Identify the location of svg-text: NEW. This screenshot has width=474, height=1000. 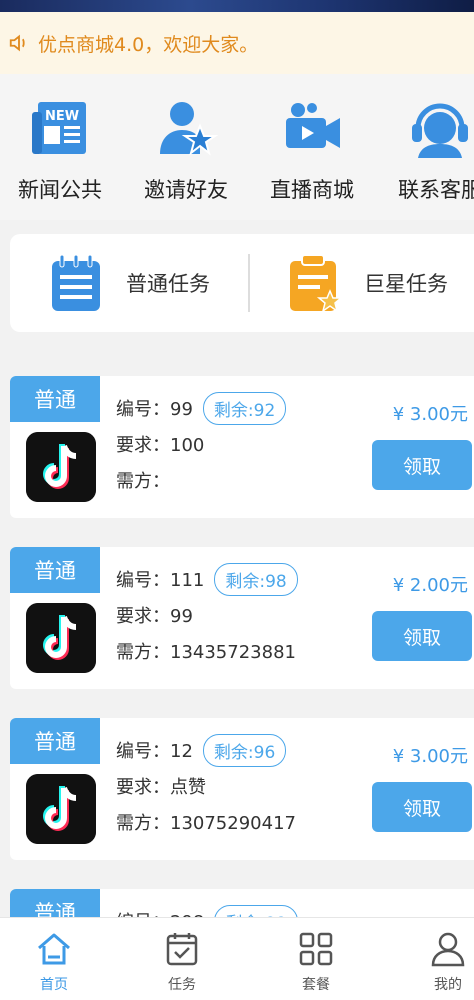
(62, 116).